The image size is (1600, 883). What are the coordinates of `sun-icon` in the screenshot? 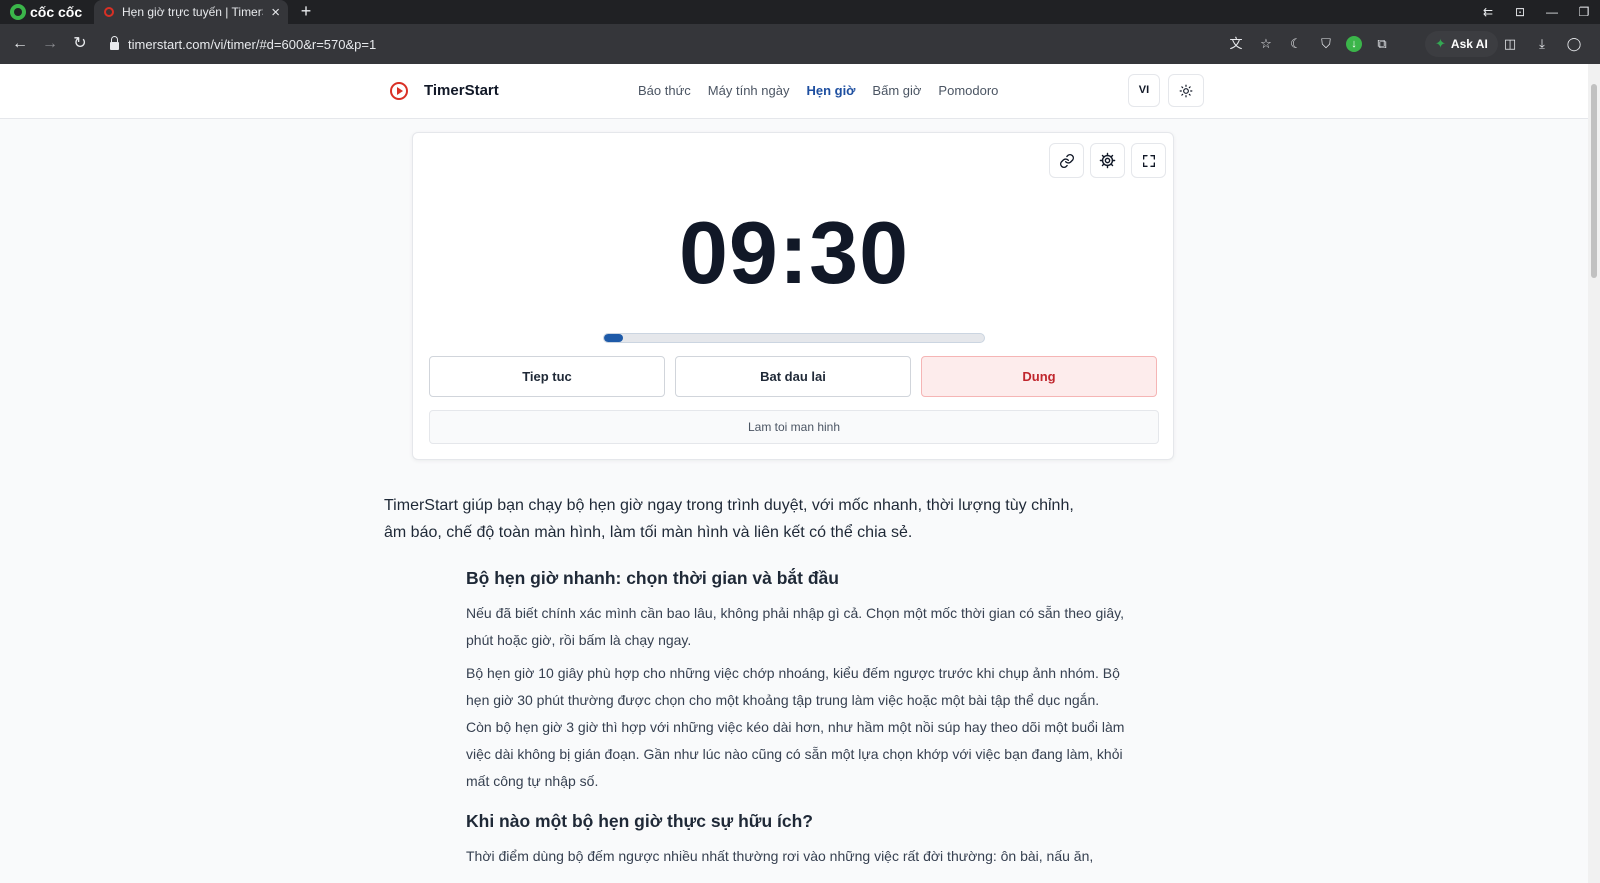 It's located at (1186, 90).